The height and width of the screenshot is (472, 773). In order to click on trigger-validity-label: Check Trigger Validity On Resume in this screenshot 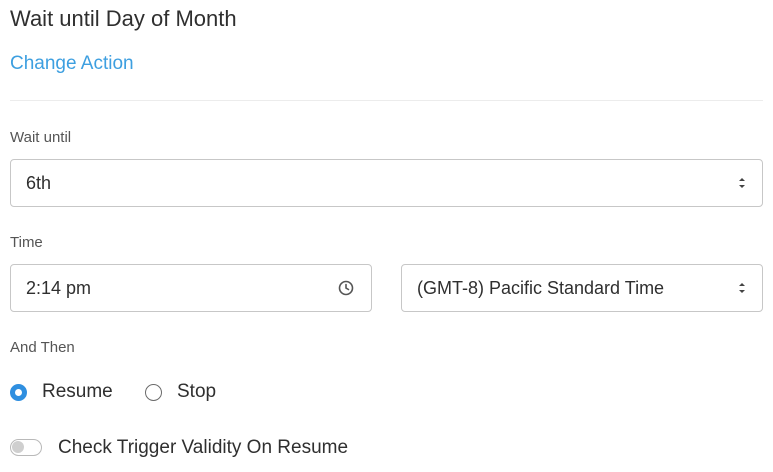, I will do `click(203, 447)`.